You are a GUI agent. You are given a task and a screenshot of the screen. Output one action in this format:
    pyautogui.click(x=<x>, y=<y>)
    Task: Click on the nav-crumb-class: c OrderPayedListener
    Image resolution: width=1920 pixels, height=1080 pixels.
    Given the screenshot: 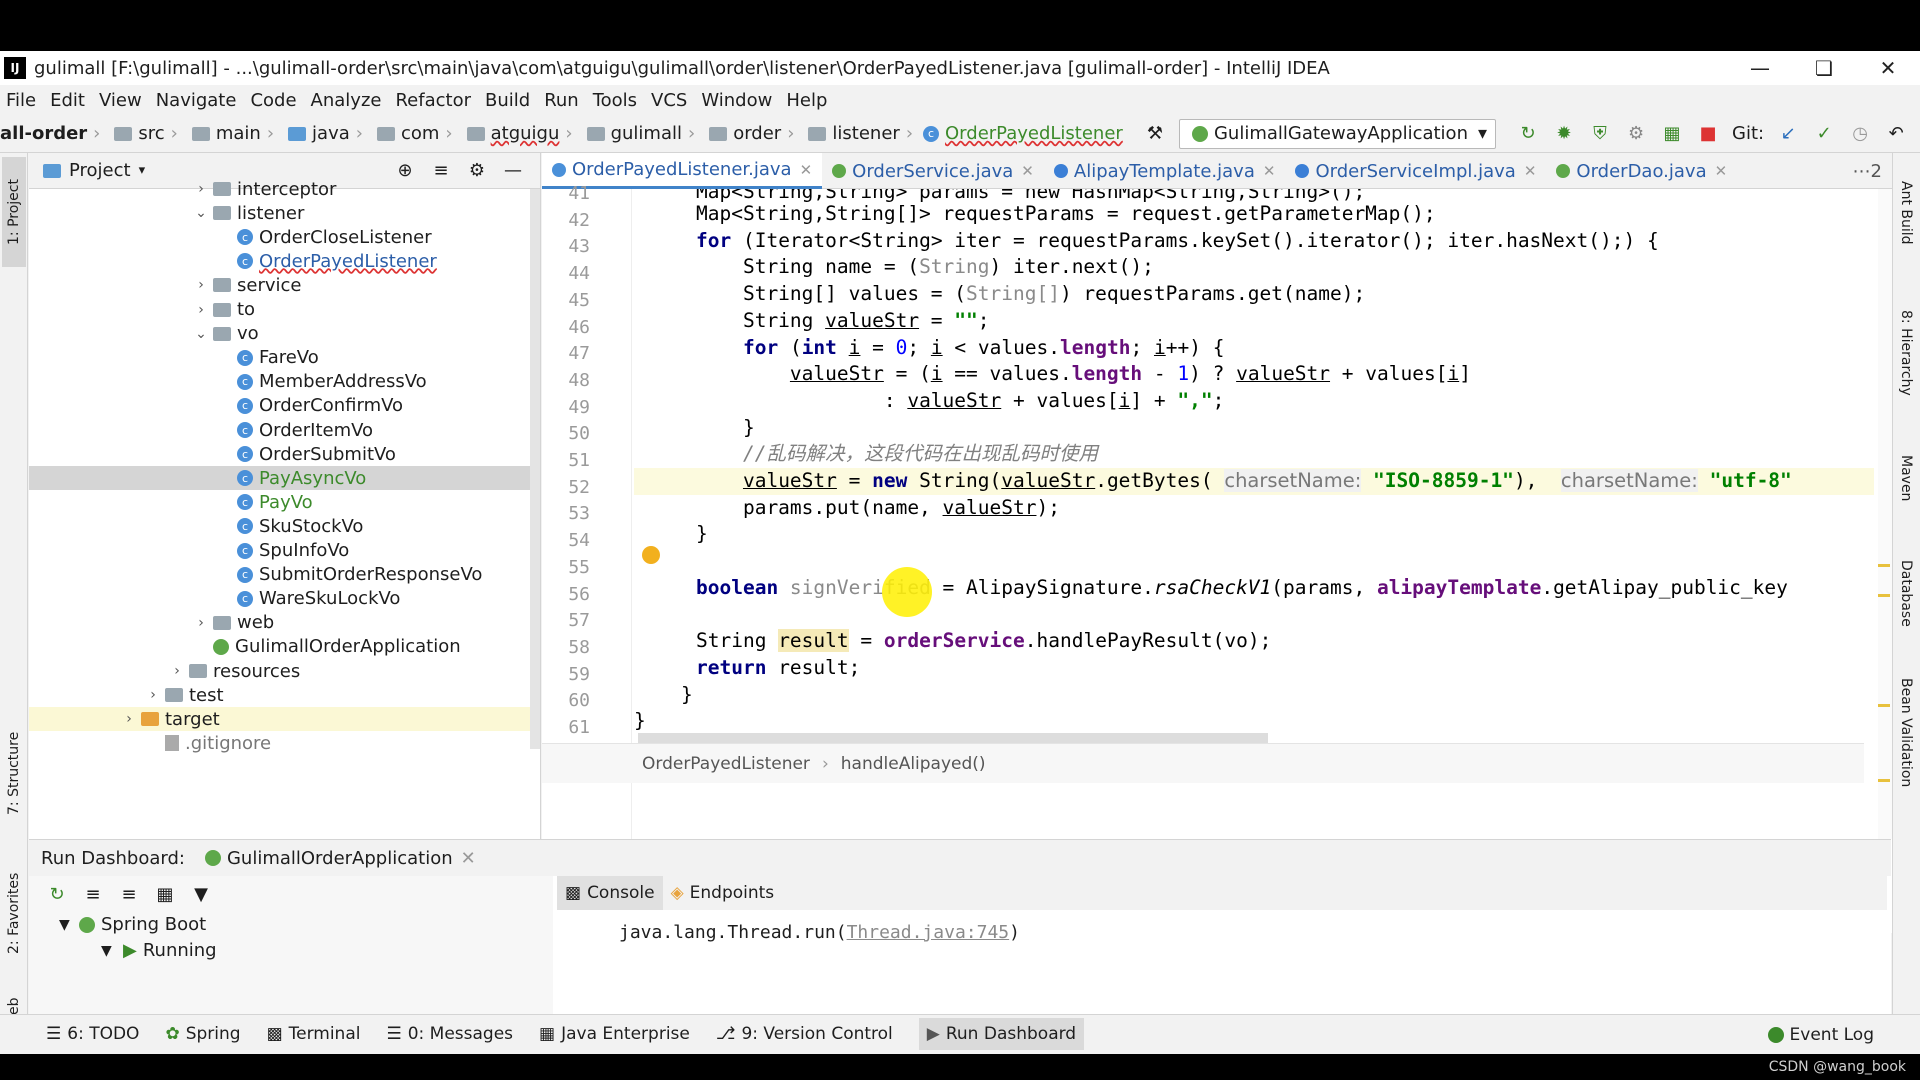 What is the action you would take?
    pyautogui.click(x=1021, y=133)
    